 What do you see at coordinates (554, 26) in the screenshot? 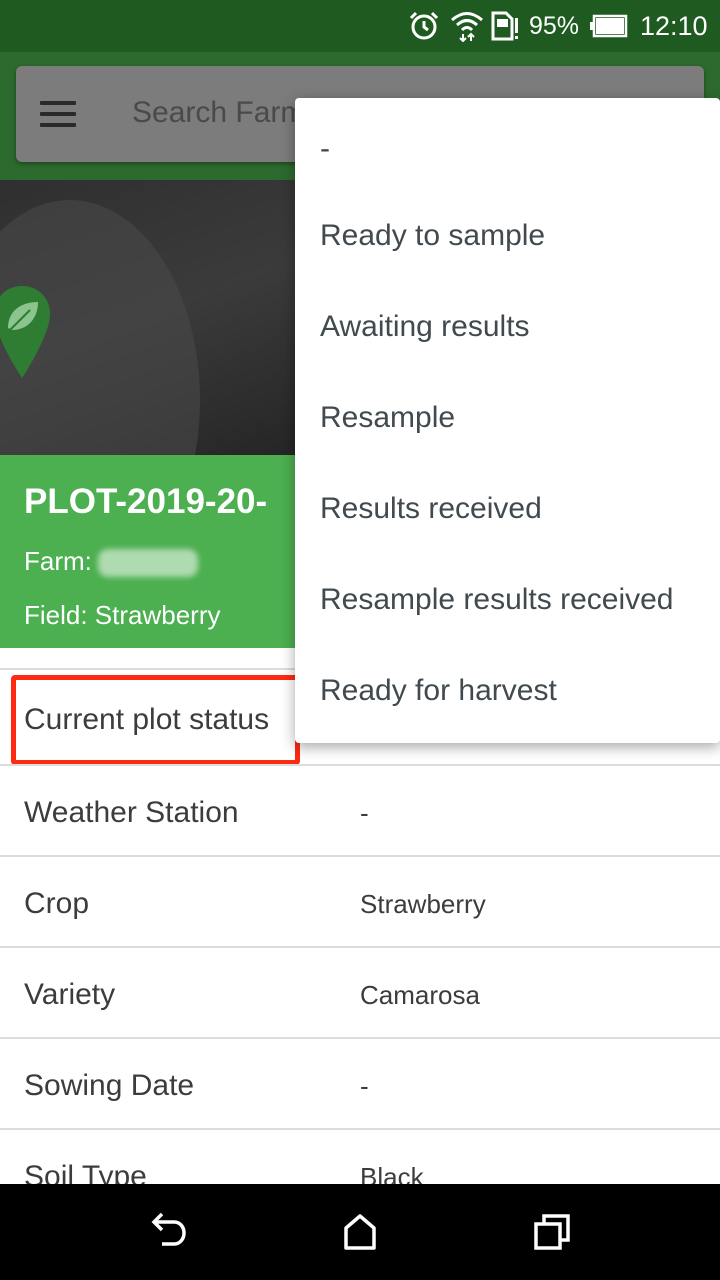
I see `battery-percent: 95%` at bounding box center [554, 26].